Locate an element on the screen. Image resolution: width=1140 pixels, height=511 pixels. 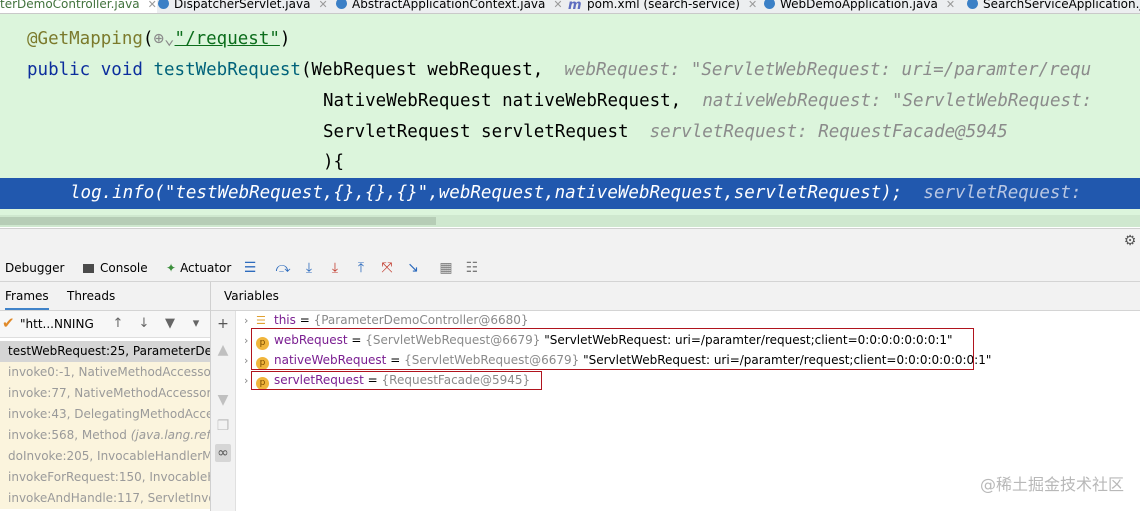
tab-label: AbstractApplicationContext.java is located at coordinates (449, 5).